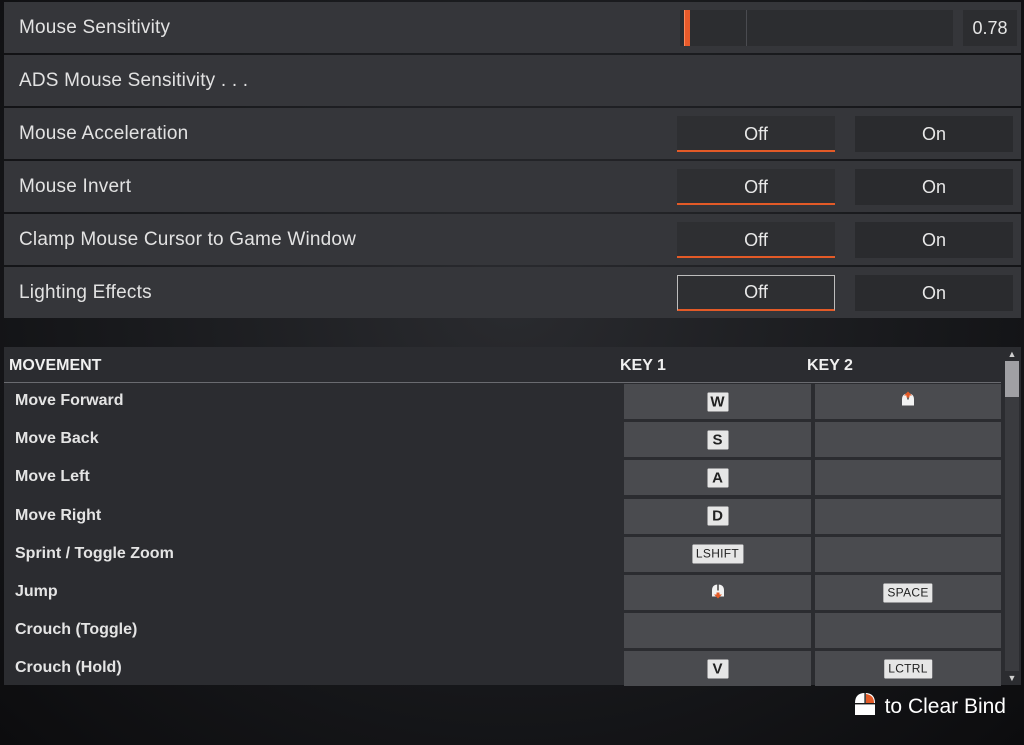  Describe the element at coordinates (76, 630) in the screenshot. I see `keybind-action-label: Crouch (Toggle)` at that location.